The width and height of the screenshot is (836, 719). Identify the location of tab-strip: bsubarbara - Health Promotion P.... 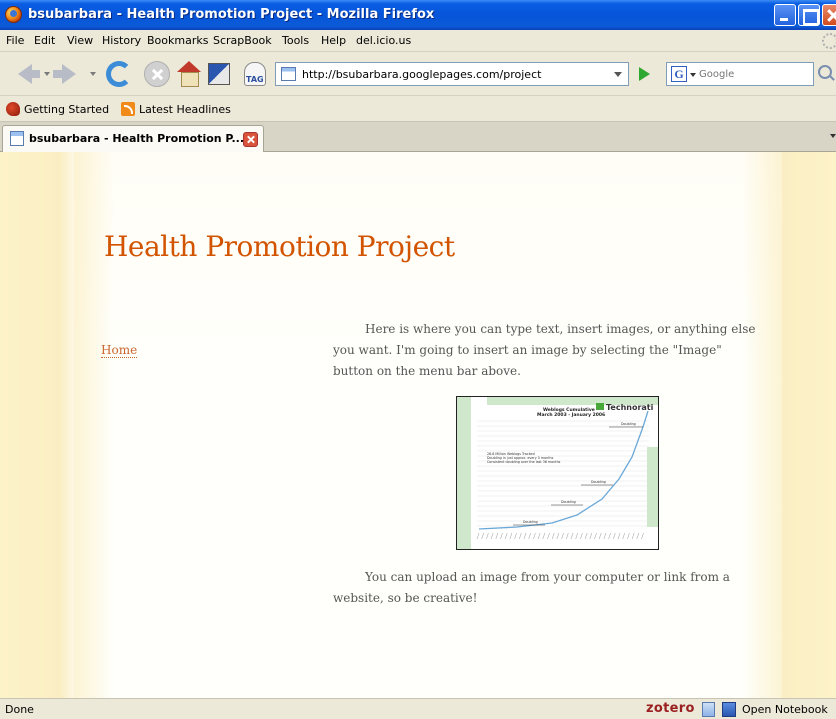
(418, 137).